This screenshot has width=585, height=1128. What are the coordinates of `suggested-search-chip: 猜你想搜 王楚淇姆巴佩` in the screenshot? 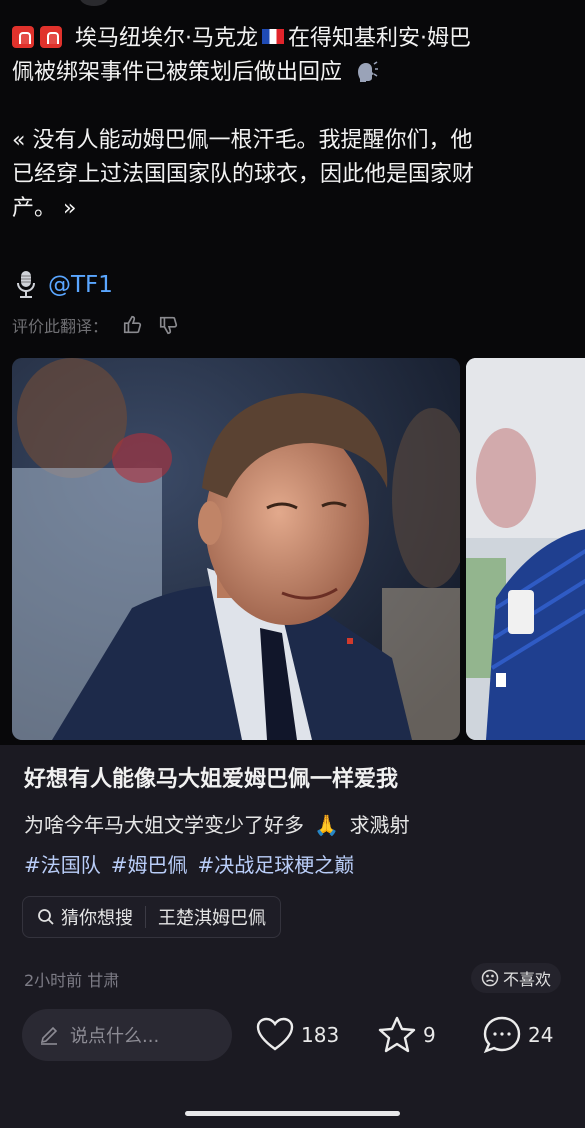 It's located at (151, 917).